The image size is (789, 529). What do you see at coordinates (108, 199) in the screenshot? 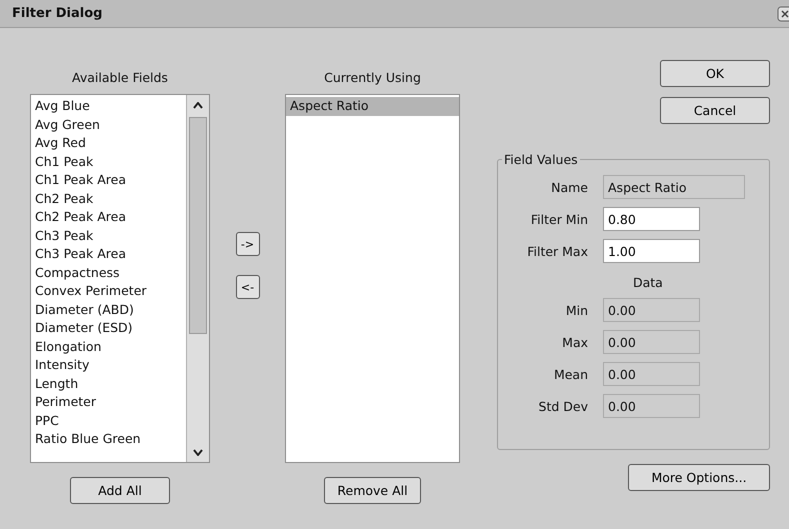
I see `list-item: Ch2 Peak` at bounding box center [108, 199].